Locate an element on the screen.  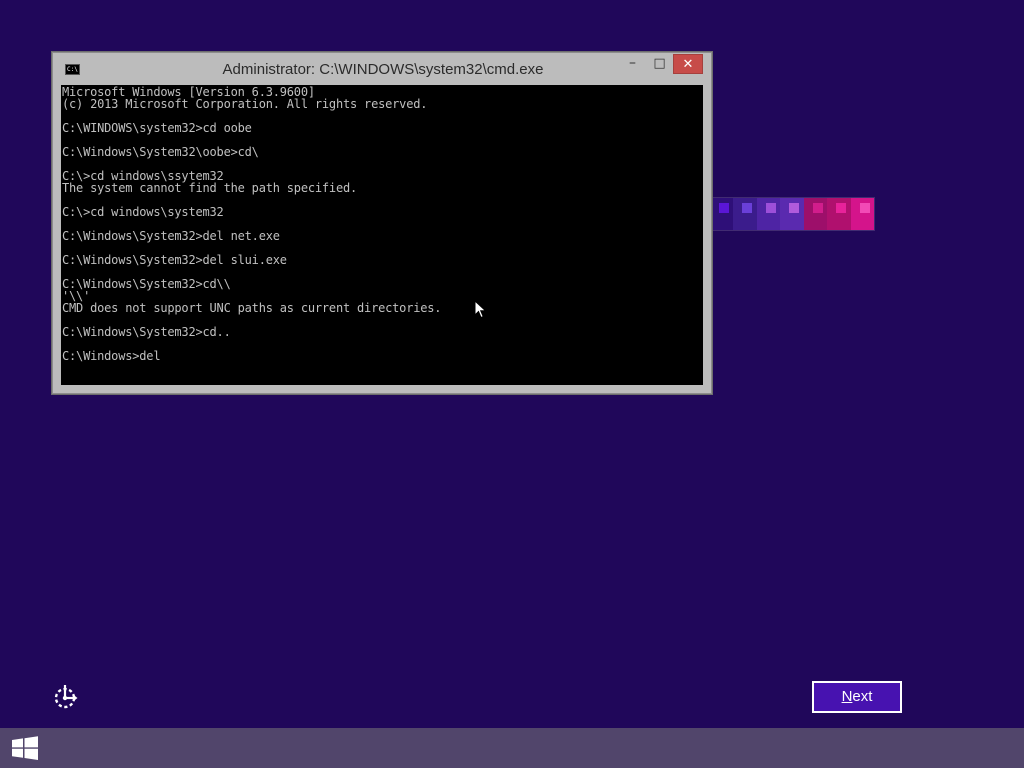
windows-logo-icon is located at coordinates (25, 748).